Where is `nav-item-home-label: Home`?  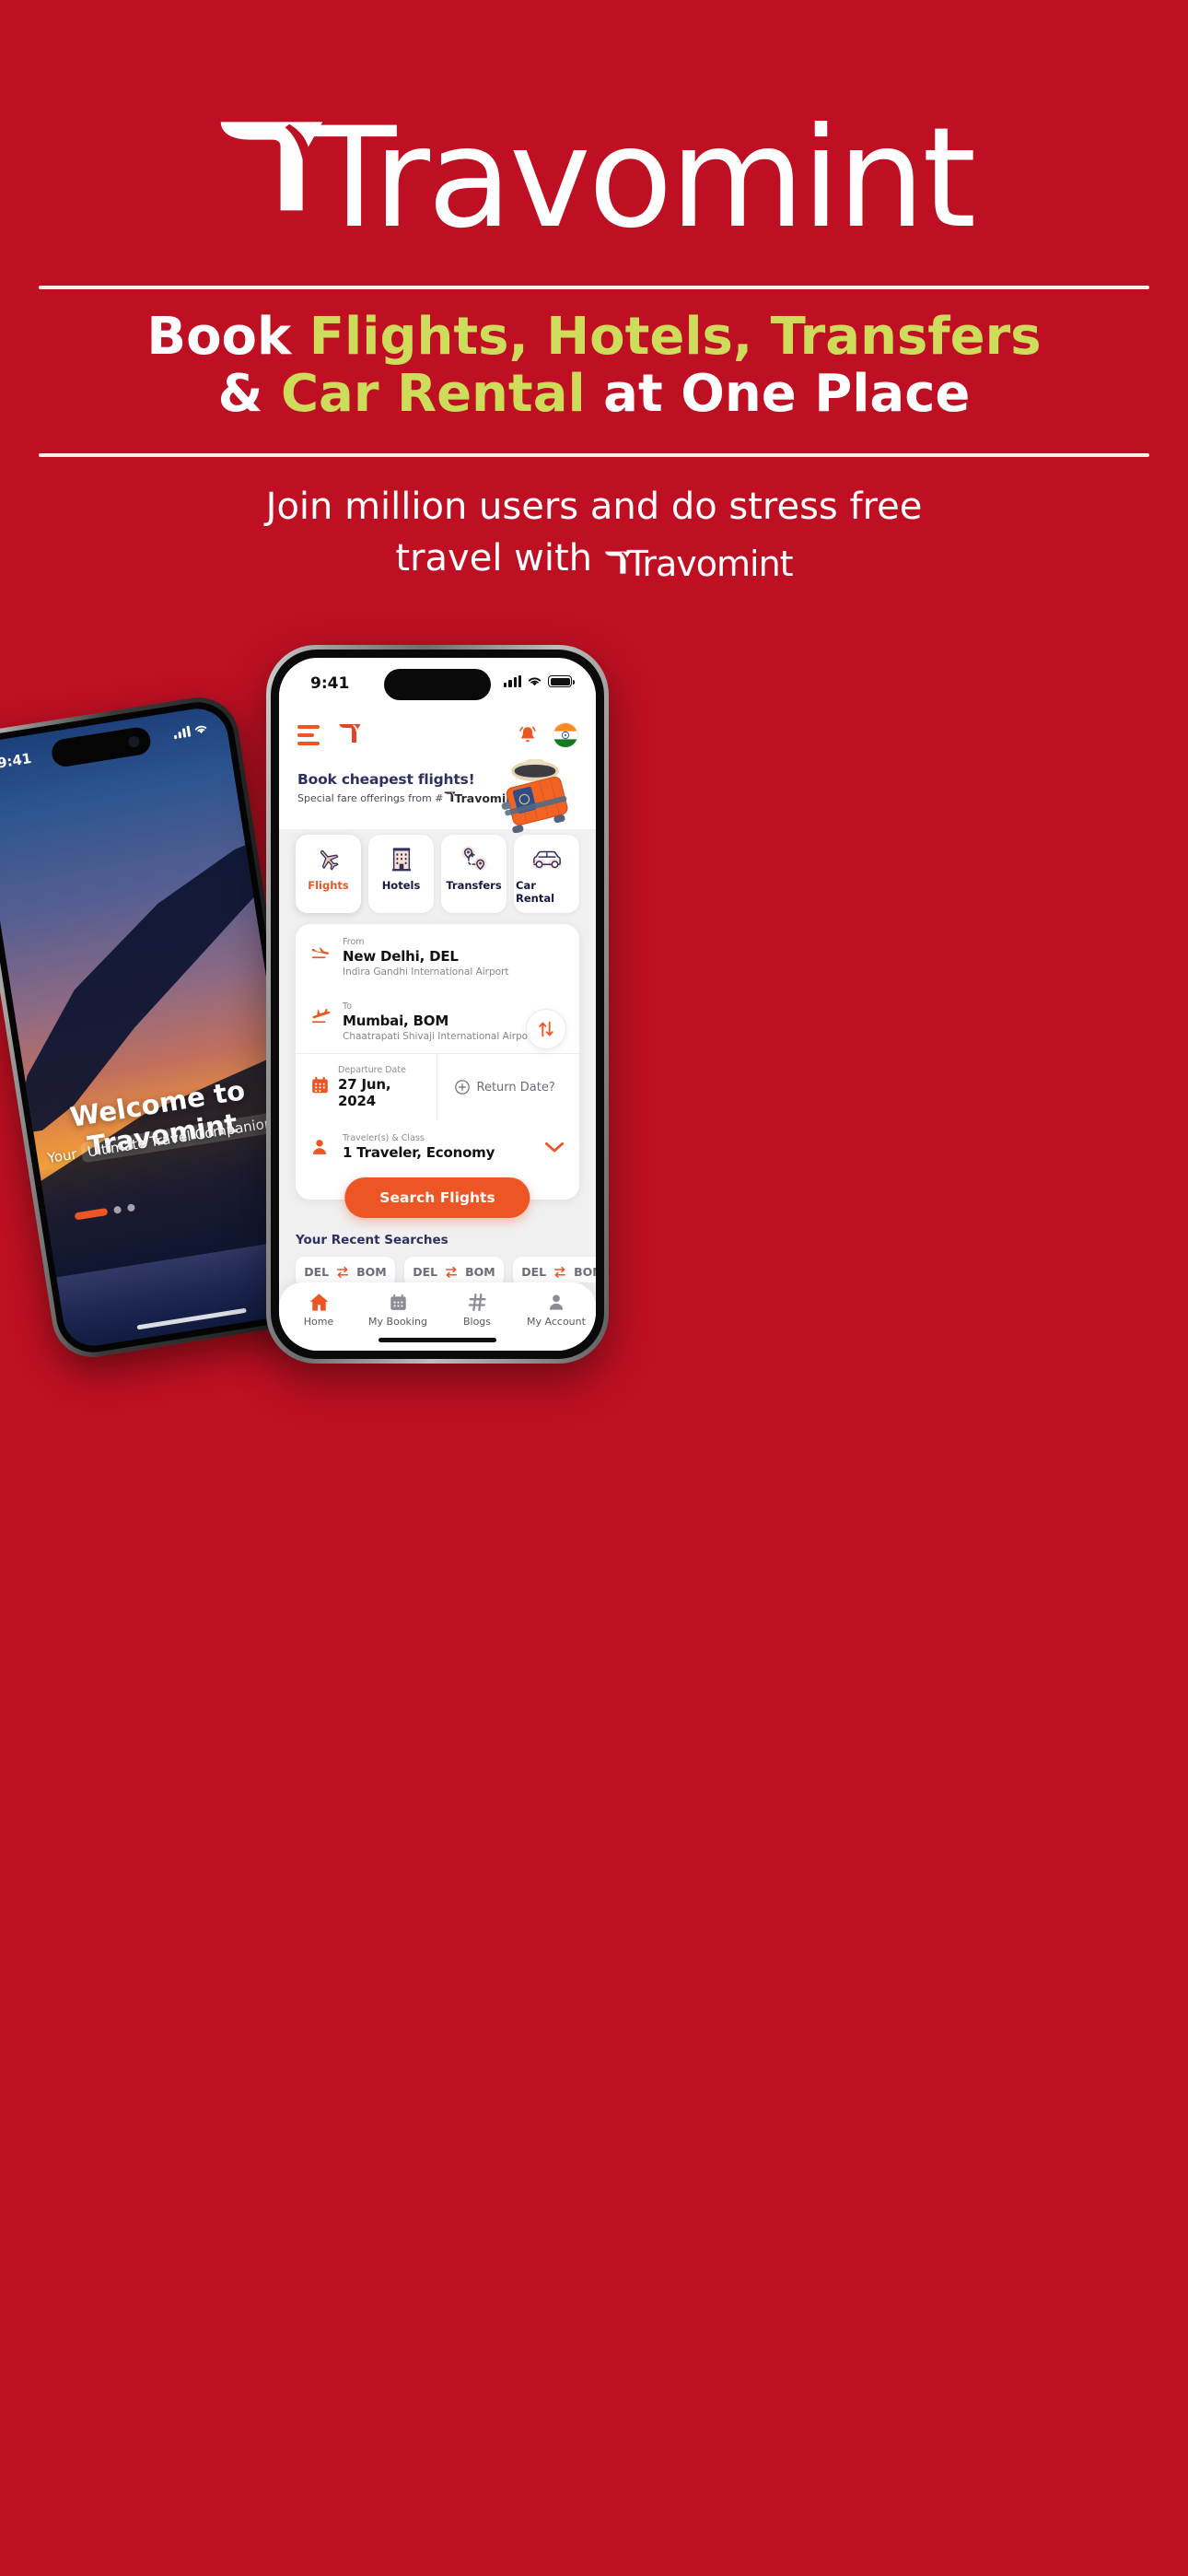
nav-item-home-label: Home is located at coordinates (318, 1322).